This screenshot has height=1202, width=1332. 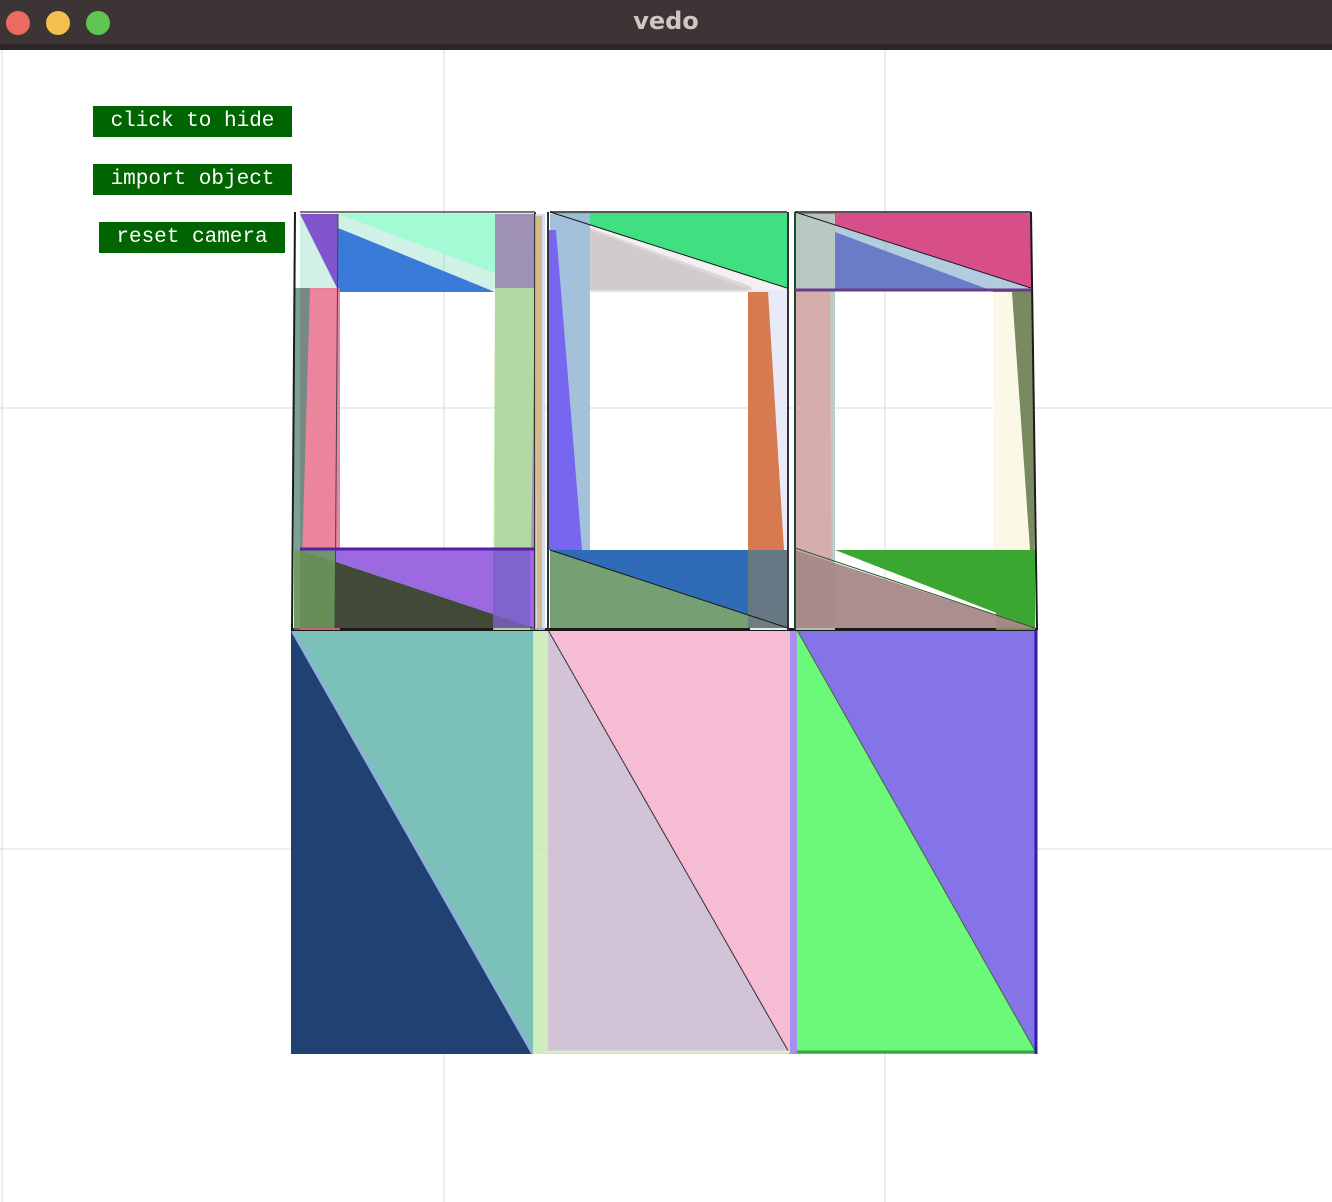 I want to click on title-bar: vedo, so click(x=666, y=25).